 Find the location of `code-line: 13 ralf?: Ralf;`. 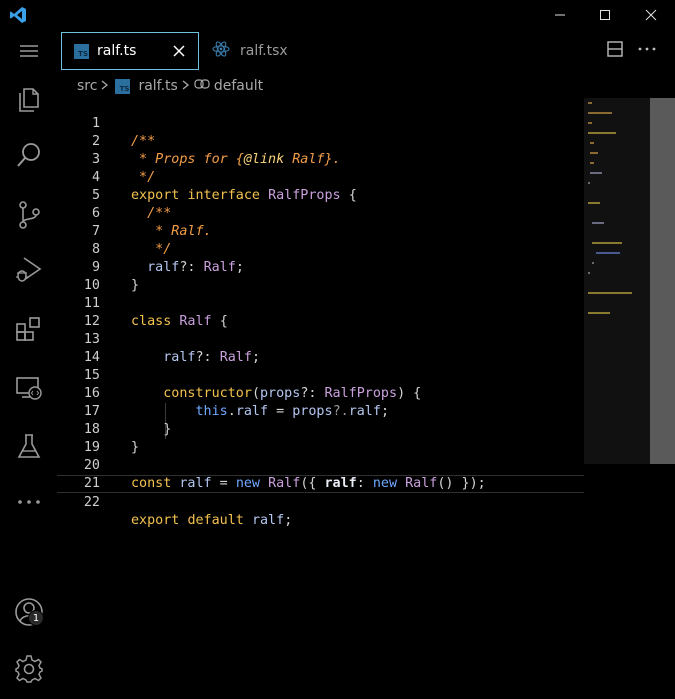

code-line: 13 ralf?: Ralf; is located at coordinates (320, 339).